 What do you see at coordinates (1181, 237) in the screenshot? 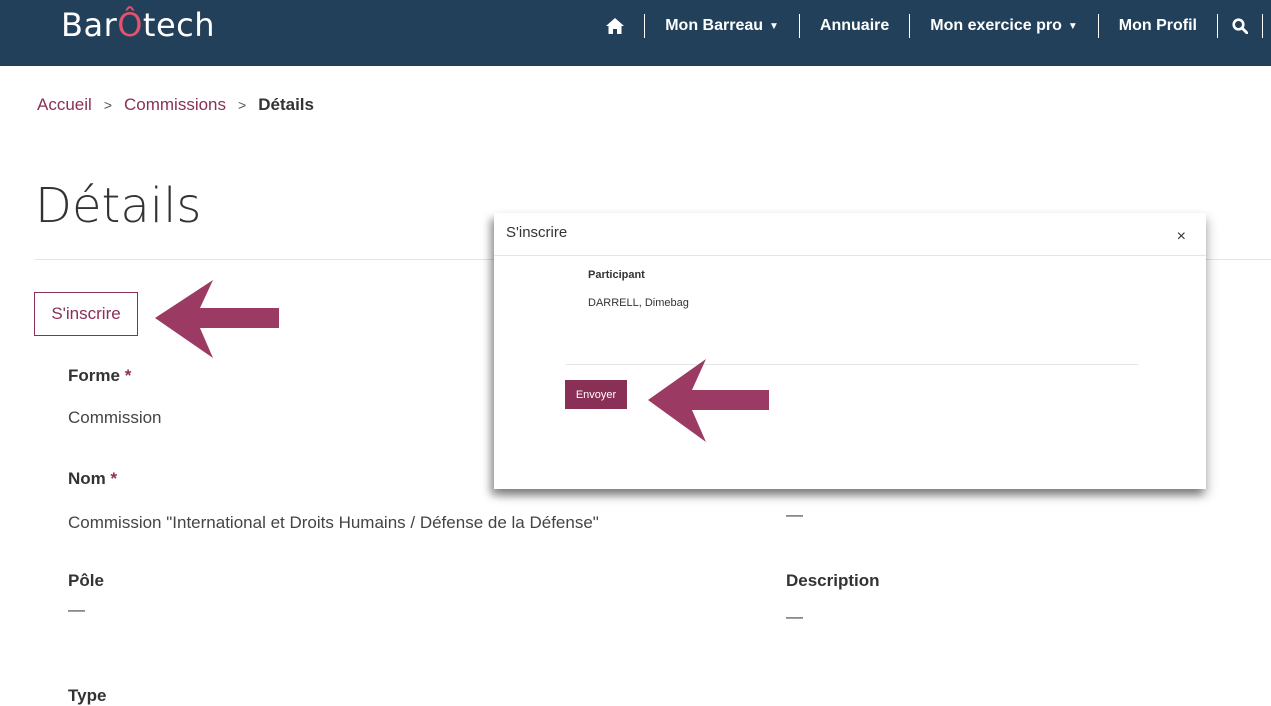
I see `close-icon: ×` at bounding box center [1181, 237].